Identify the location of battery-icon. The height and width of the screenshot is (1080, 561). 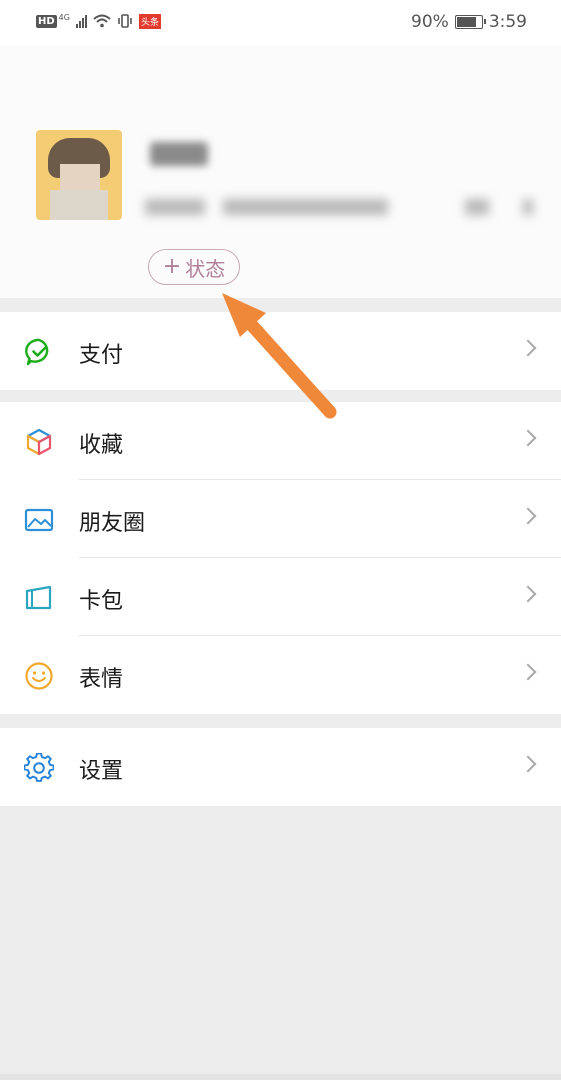
(470, 22).